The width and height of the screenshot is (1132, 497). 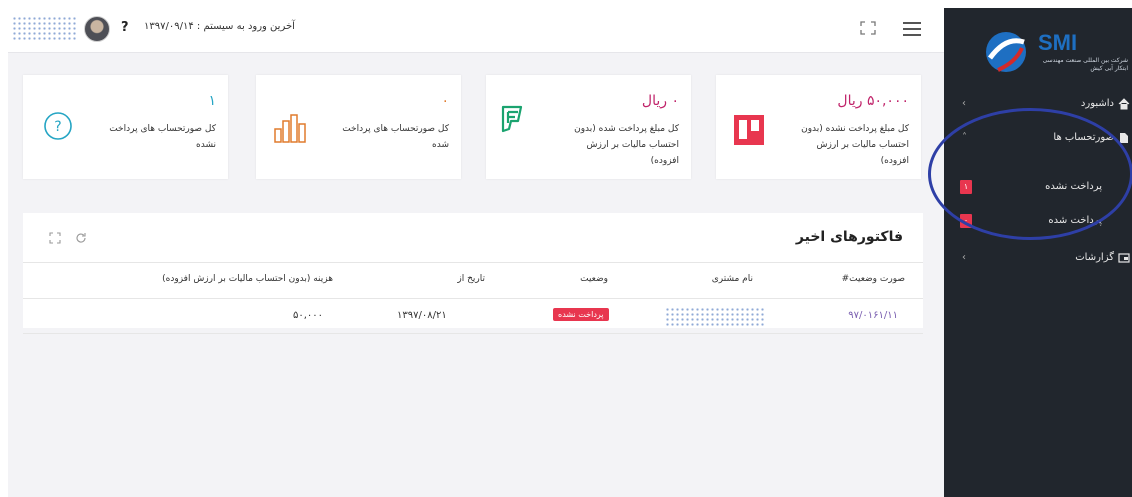 I want to click on col-number: صورت وضعیت#, so click(x=873, y=279).